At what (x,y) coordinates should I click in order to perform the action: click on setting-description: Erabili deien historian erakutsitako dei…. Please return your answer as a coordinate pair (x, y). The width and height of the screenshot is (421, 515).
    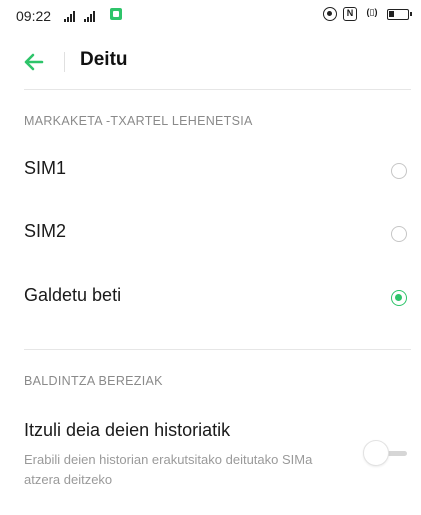
    Looking at the image, I should click on (168, 469).